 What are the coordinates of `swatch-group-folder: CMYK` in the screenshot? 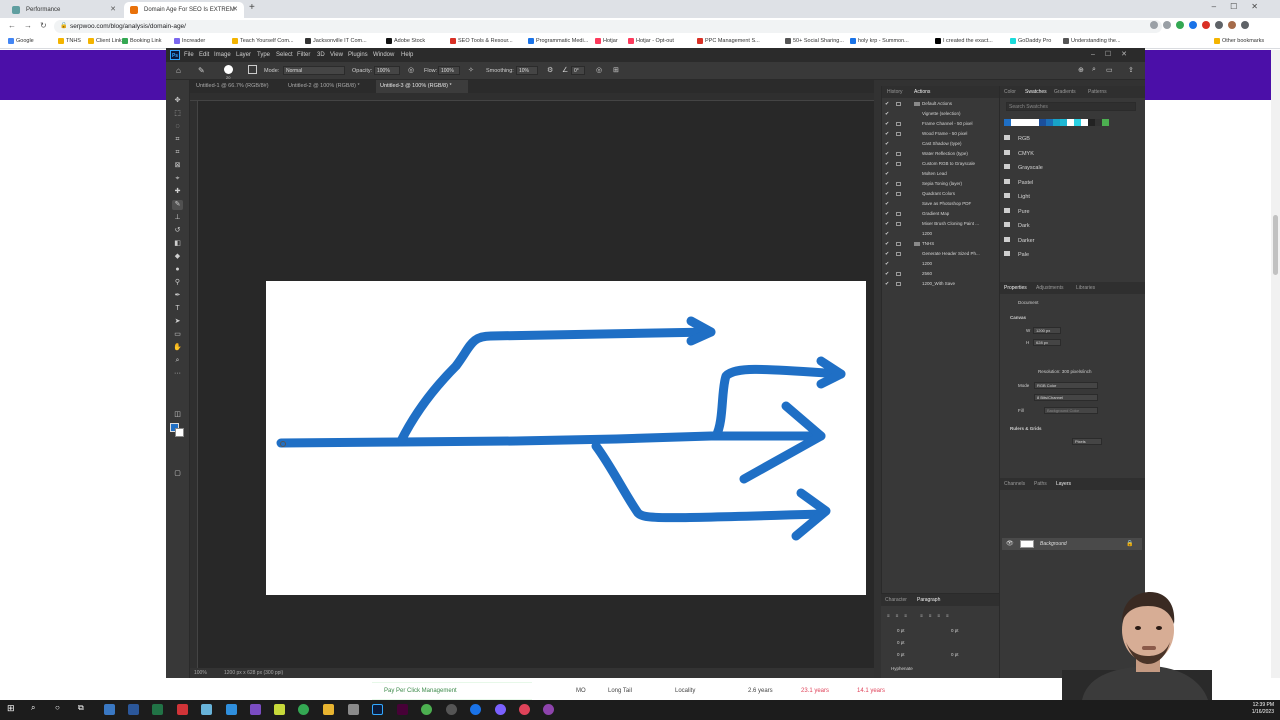 It's located at (1019, 153).